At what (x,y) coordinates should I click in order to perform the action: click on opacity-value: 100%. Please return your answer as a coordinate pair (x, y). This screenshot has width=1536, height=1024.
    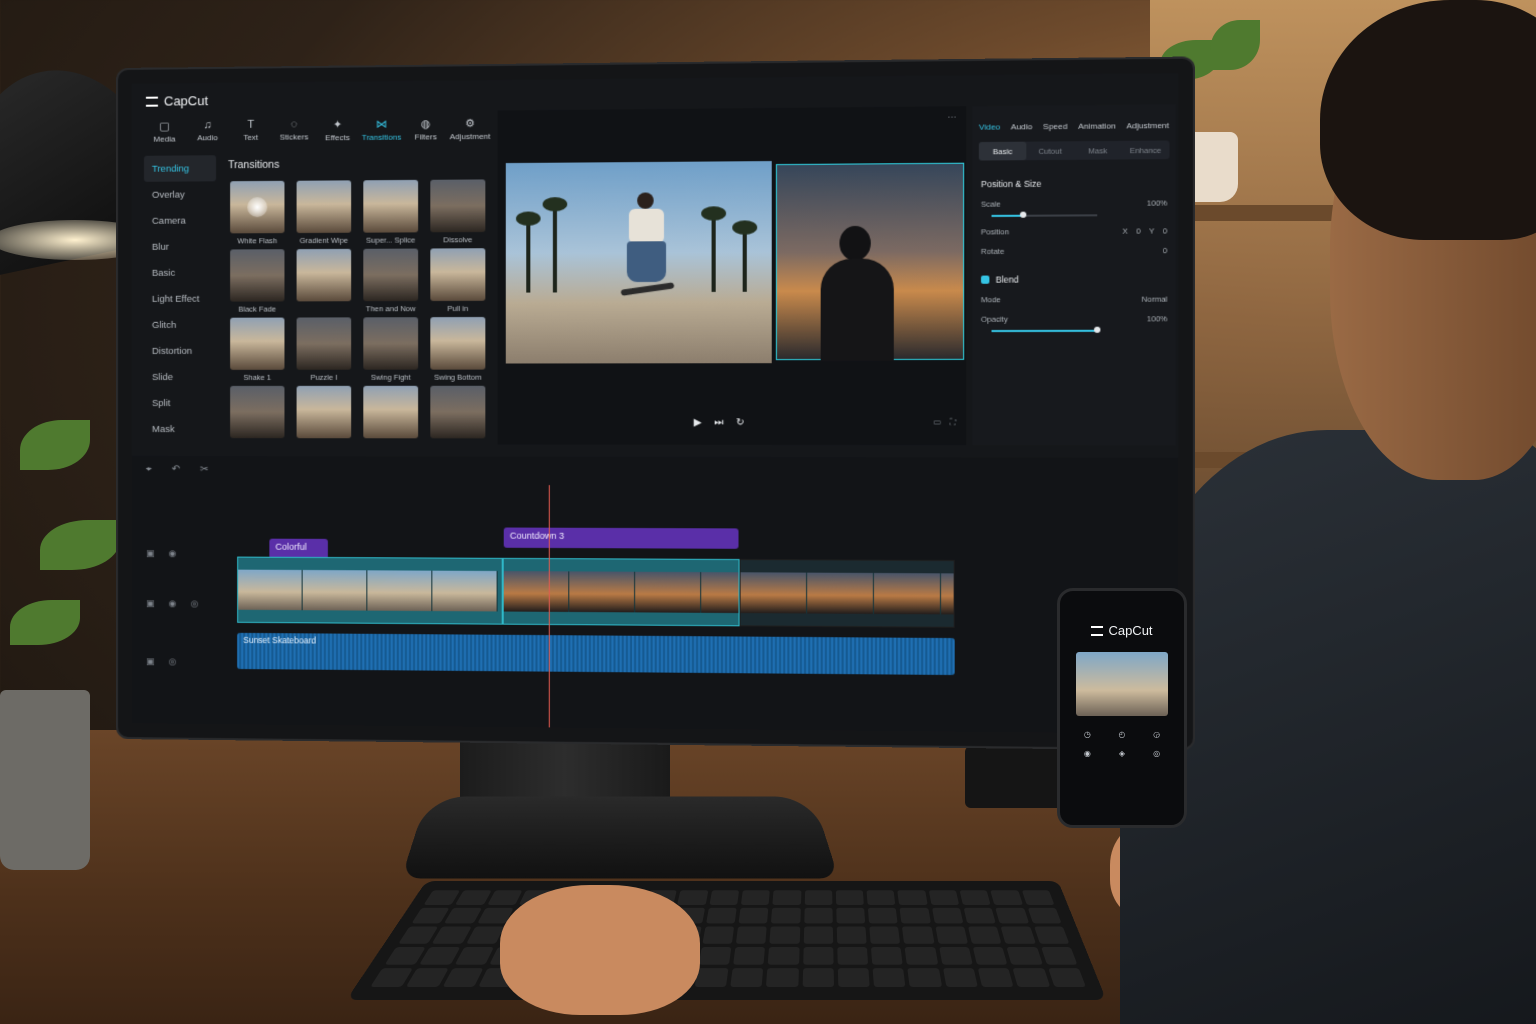
    Looking at the image, I should click on (1157, 318).